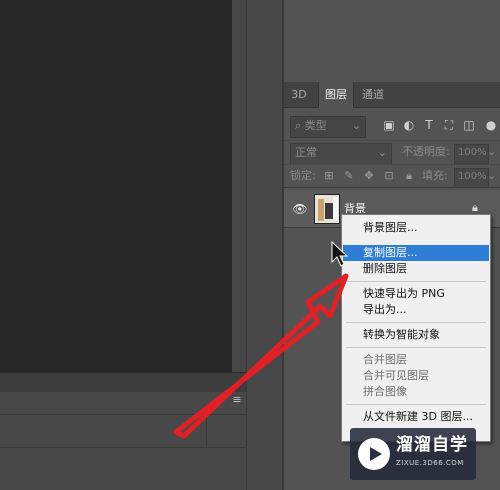  Describe the element at coordinates (389, 176) in the screenshot. I see `artboard-lock-icon: ⊡` at that location.